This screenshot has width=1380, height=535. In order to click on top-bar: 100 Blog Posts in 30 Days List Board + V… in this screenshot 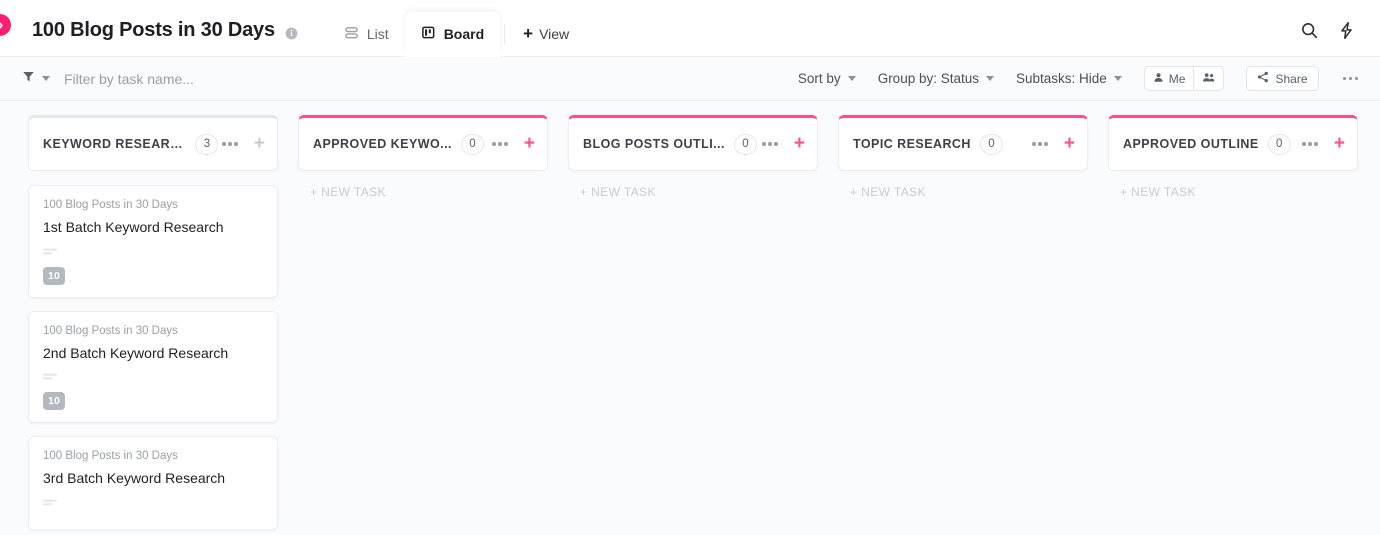, I will do `click(690, 28)`.